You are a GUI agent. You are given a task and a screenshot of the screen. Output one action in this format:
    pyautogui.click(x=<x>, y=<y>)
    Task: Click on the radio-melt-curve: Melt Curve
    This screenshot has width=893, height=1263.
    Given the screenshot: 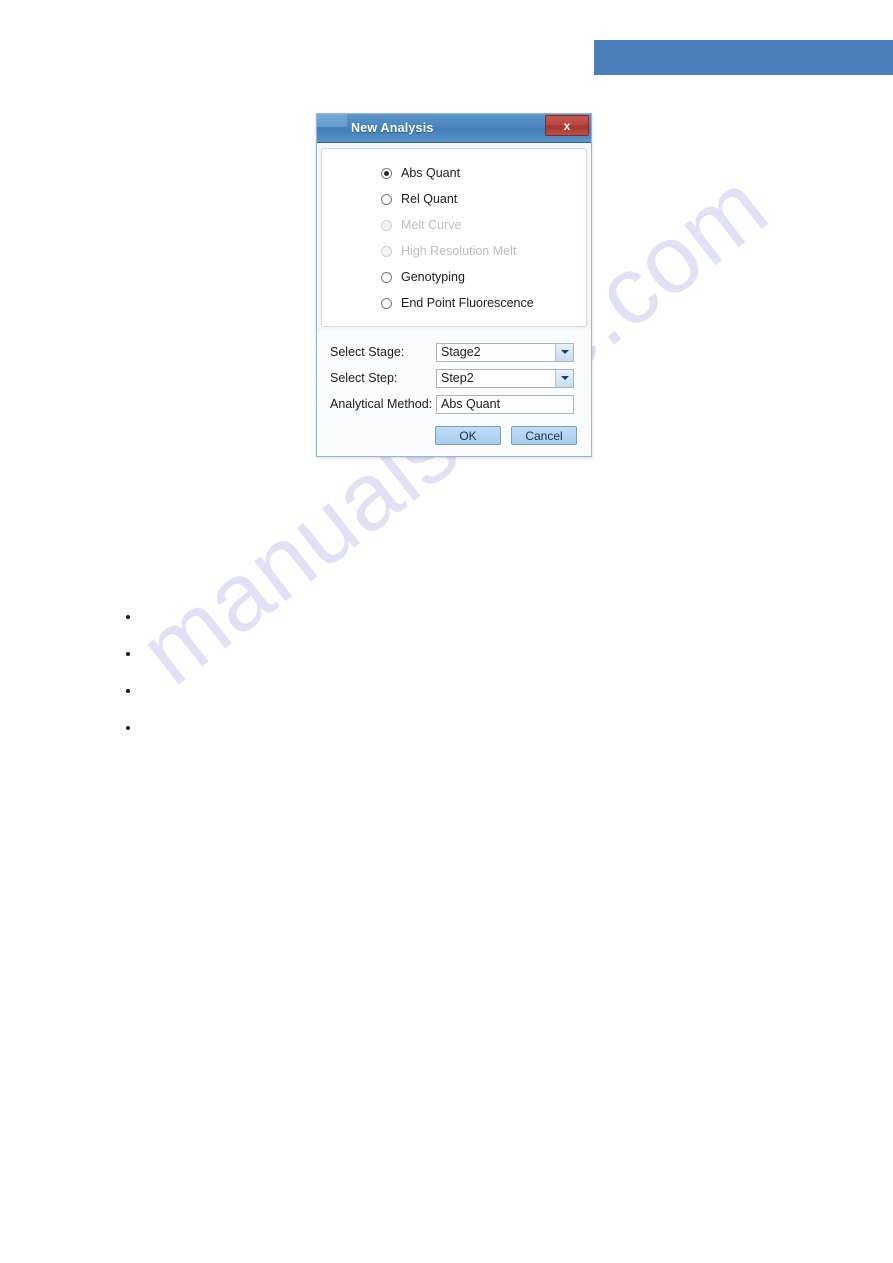 What is the action you would take?
    pyautogui.click(x=454, y=225)
    